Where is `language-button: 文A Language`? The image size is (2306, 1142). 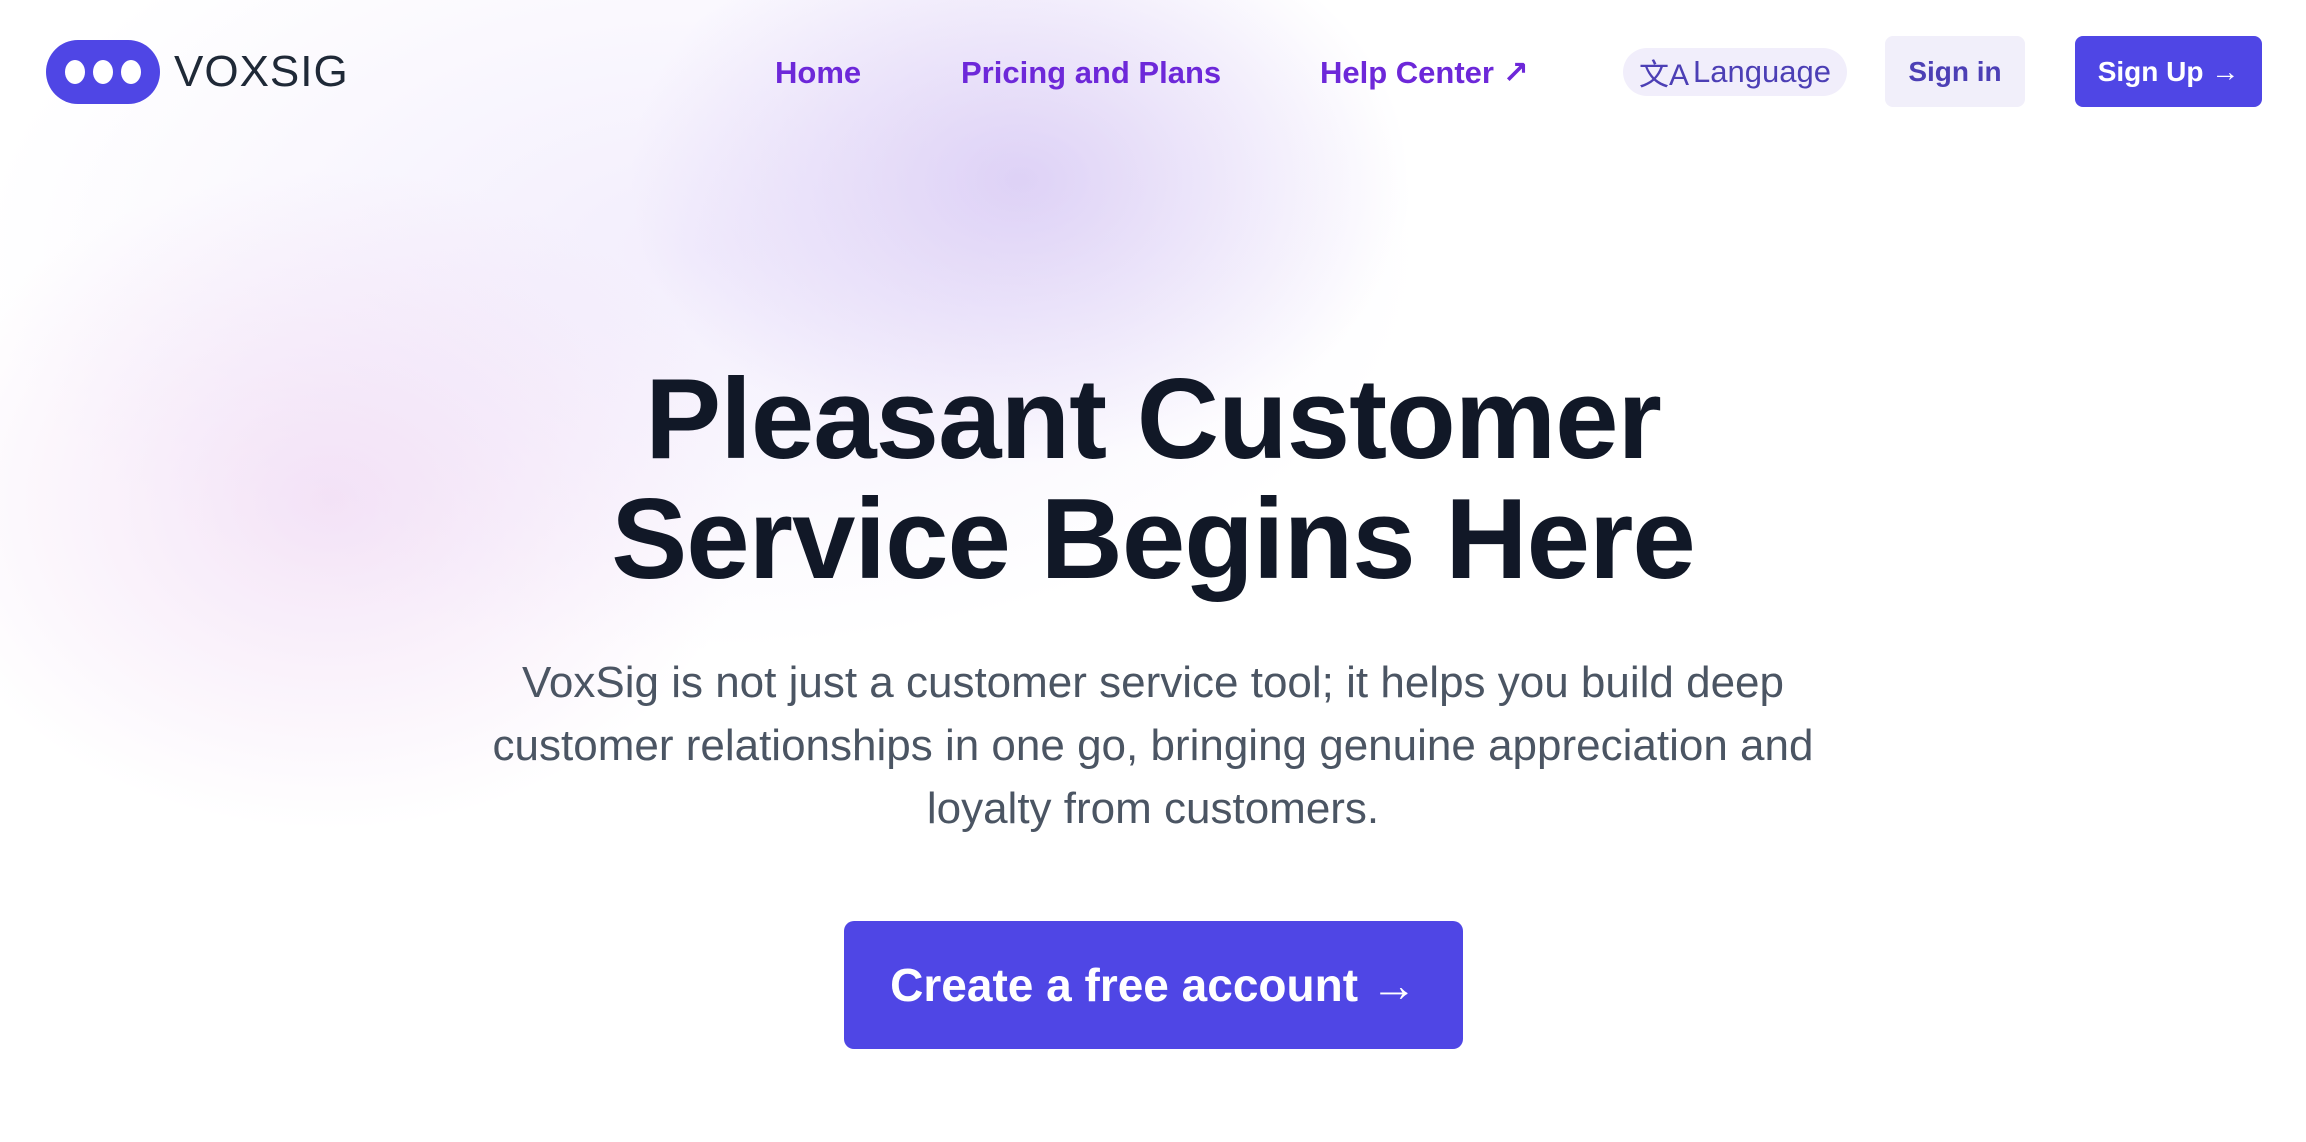 language-button: 文A Language is located at coordinates (1735, 72).